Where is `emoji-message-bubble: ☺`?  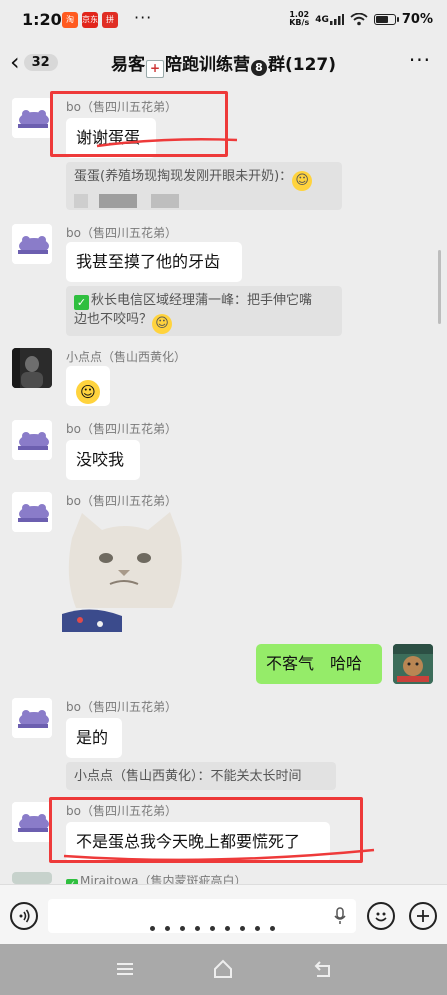
emoji-message-bubble: ☺ is located at coordinates (88, 386).